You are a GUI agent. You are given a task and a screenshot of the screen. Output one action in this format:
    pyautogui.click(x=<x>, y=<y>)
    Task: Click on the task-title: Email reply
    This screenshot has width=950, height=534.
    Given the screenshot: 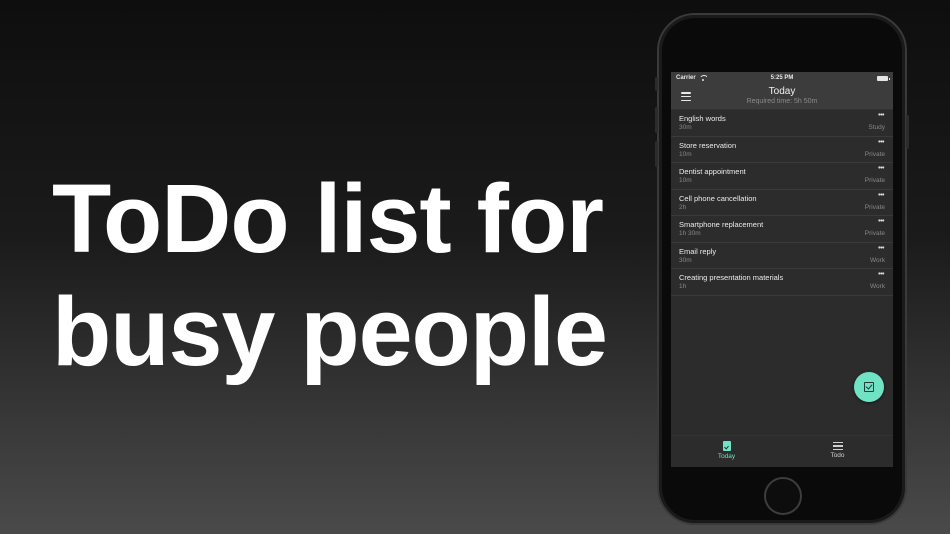 What is the action you would take?
    pyautogui.click(x=698, y=251)
    